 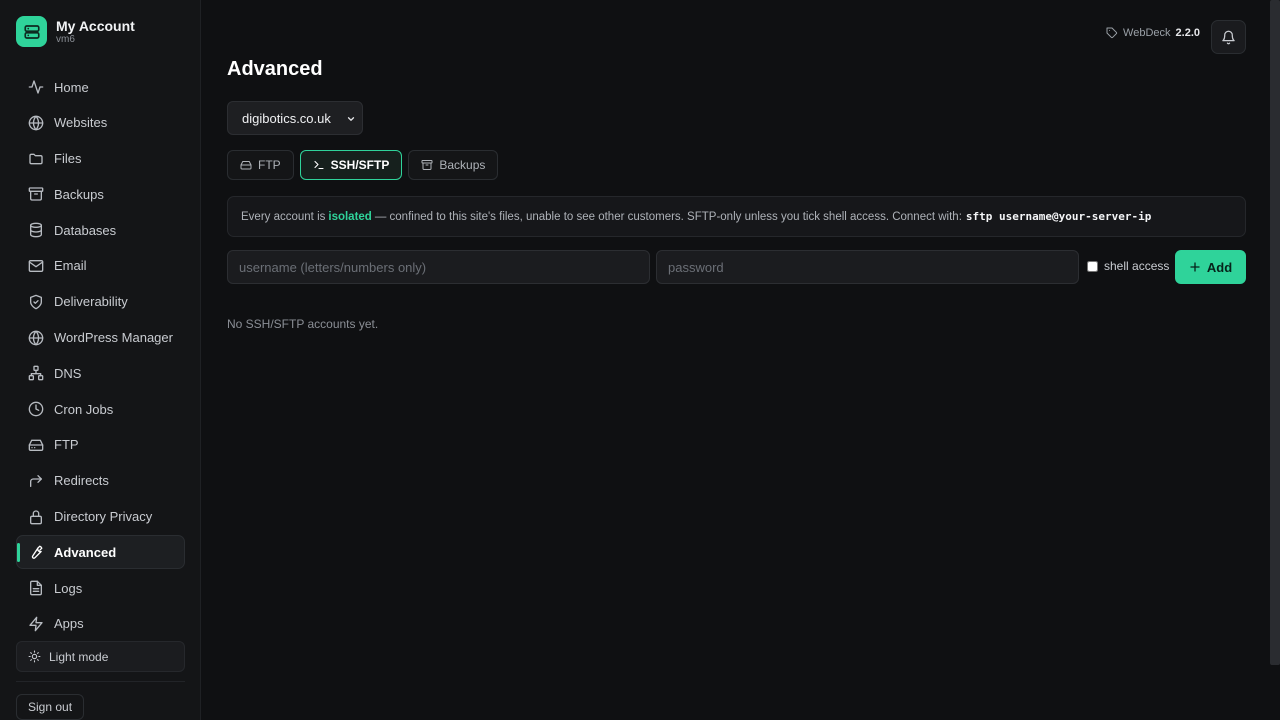 I want to click on tab-label: FTP, so click(x=269, y=165).